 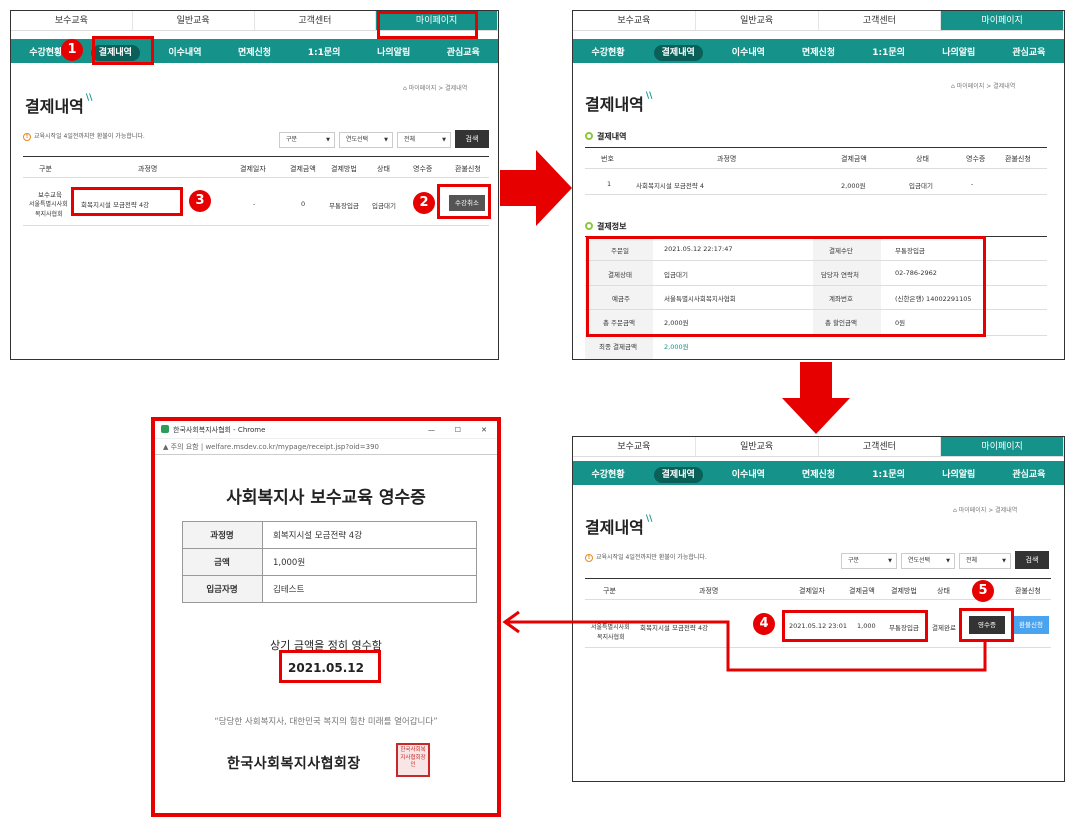 I want to click on row-org-line1: 서울특별시사회, so click(x=48, y=204).